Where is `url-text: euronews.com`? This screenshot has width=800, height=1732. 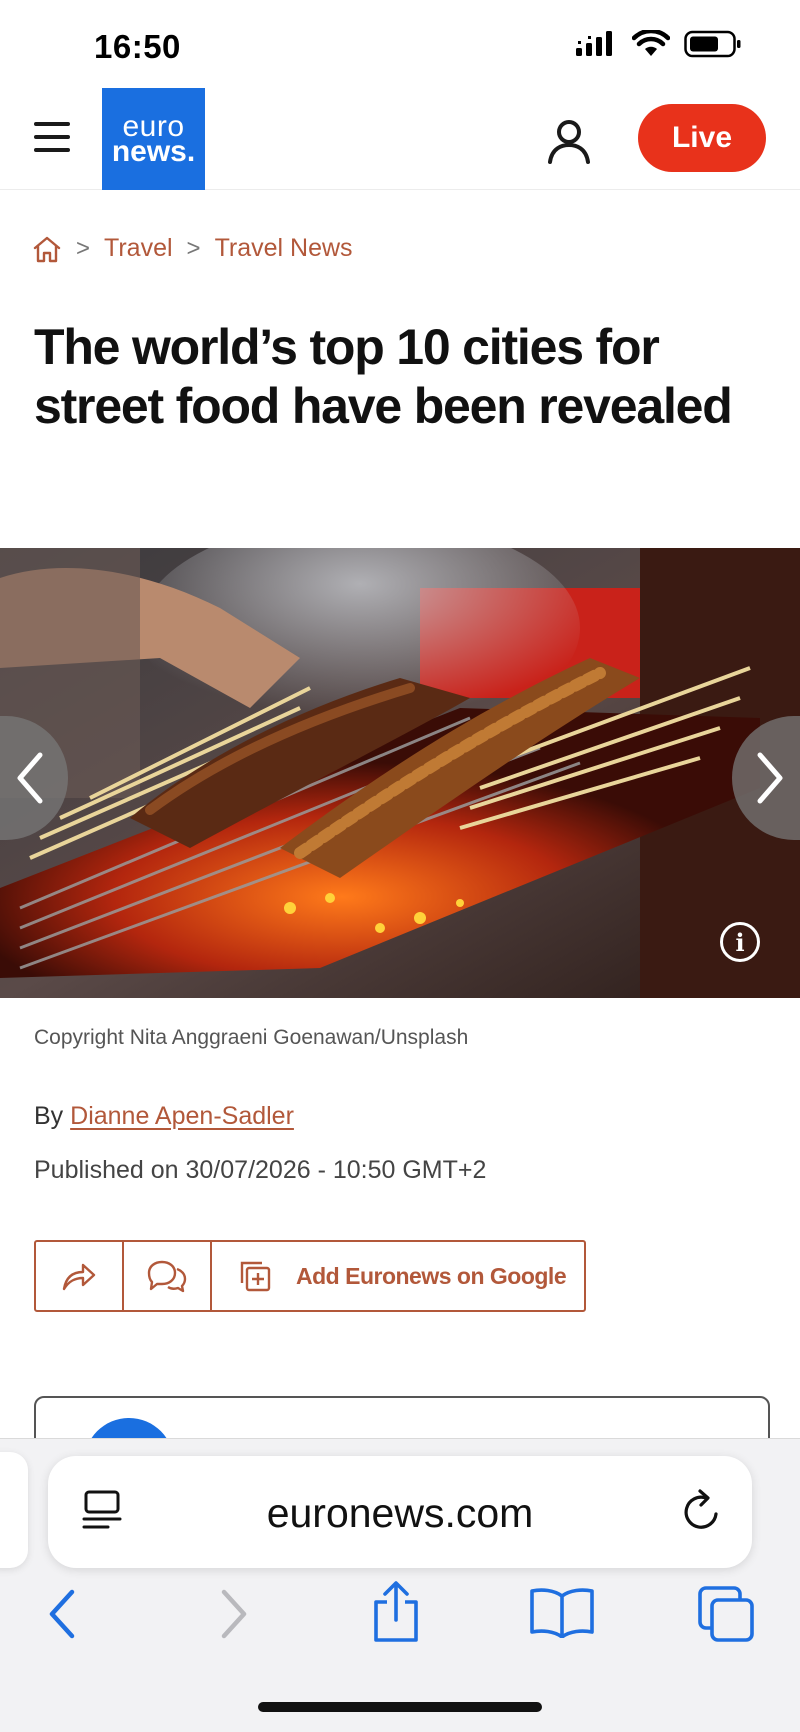 url-text: euronews.com is located at coordinates (400, 1513).